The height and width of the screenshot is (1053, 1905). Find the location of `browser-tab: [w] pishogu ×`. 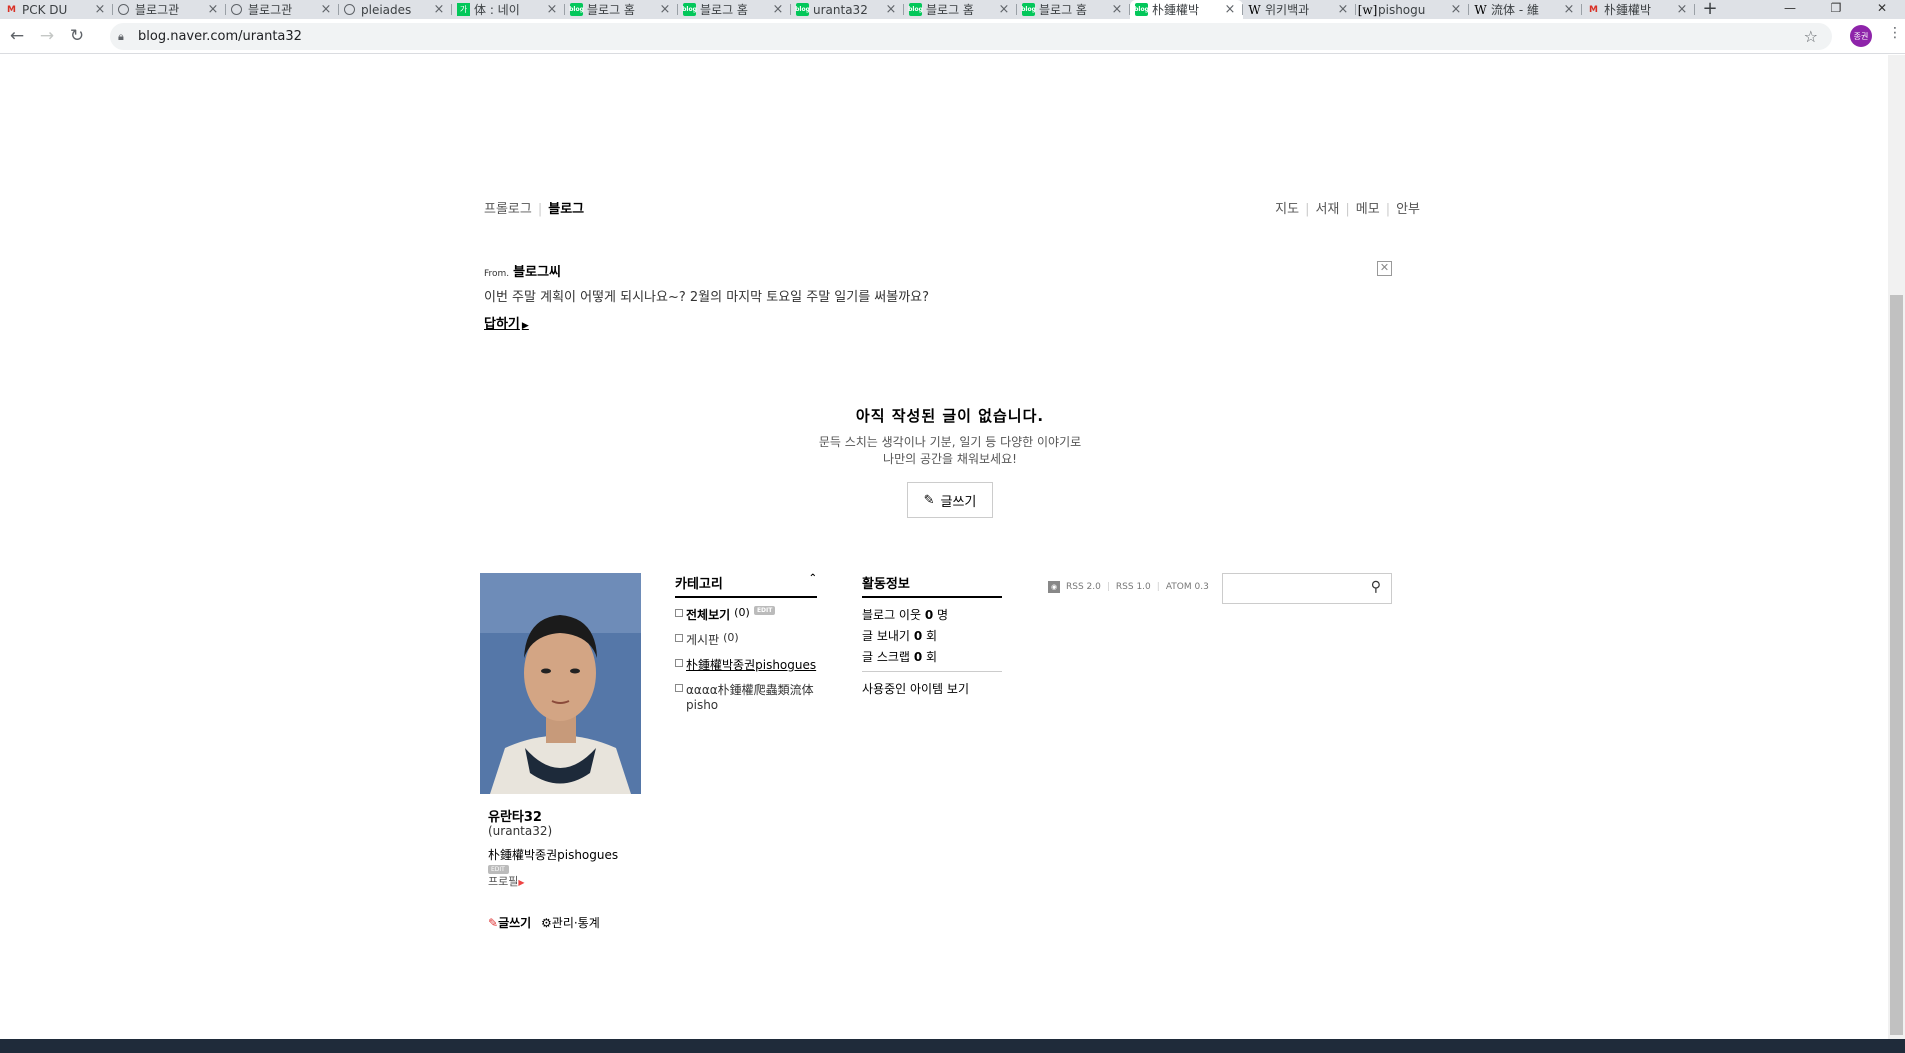

browser-tab: [w] pishogu × is located at coordinates (1412, 9).